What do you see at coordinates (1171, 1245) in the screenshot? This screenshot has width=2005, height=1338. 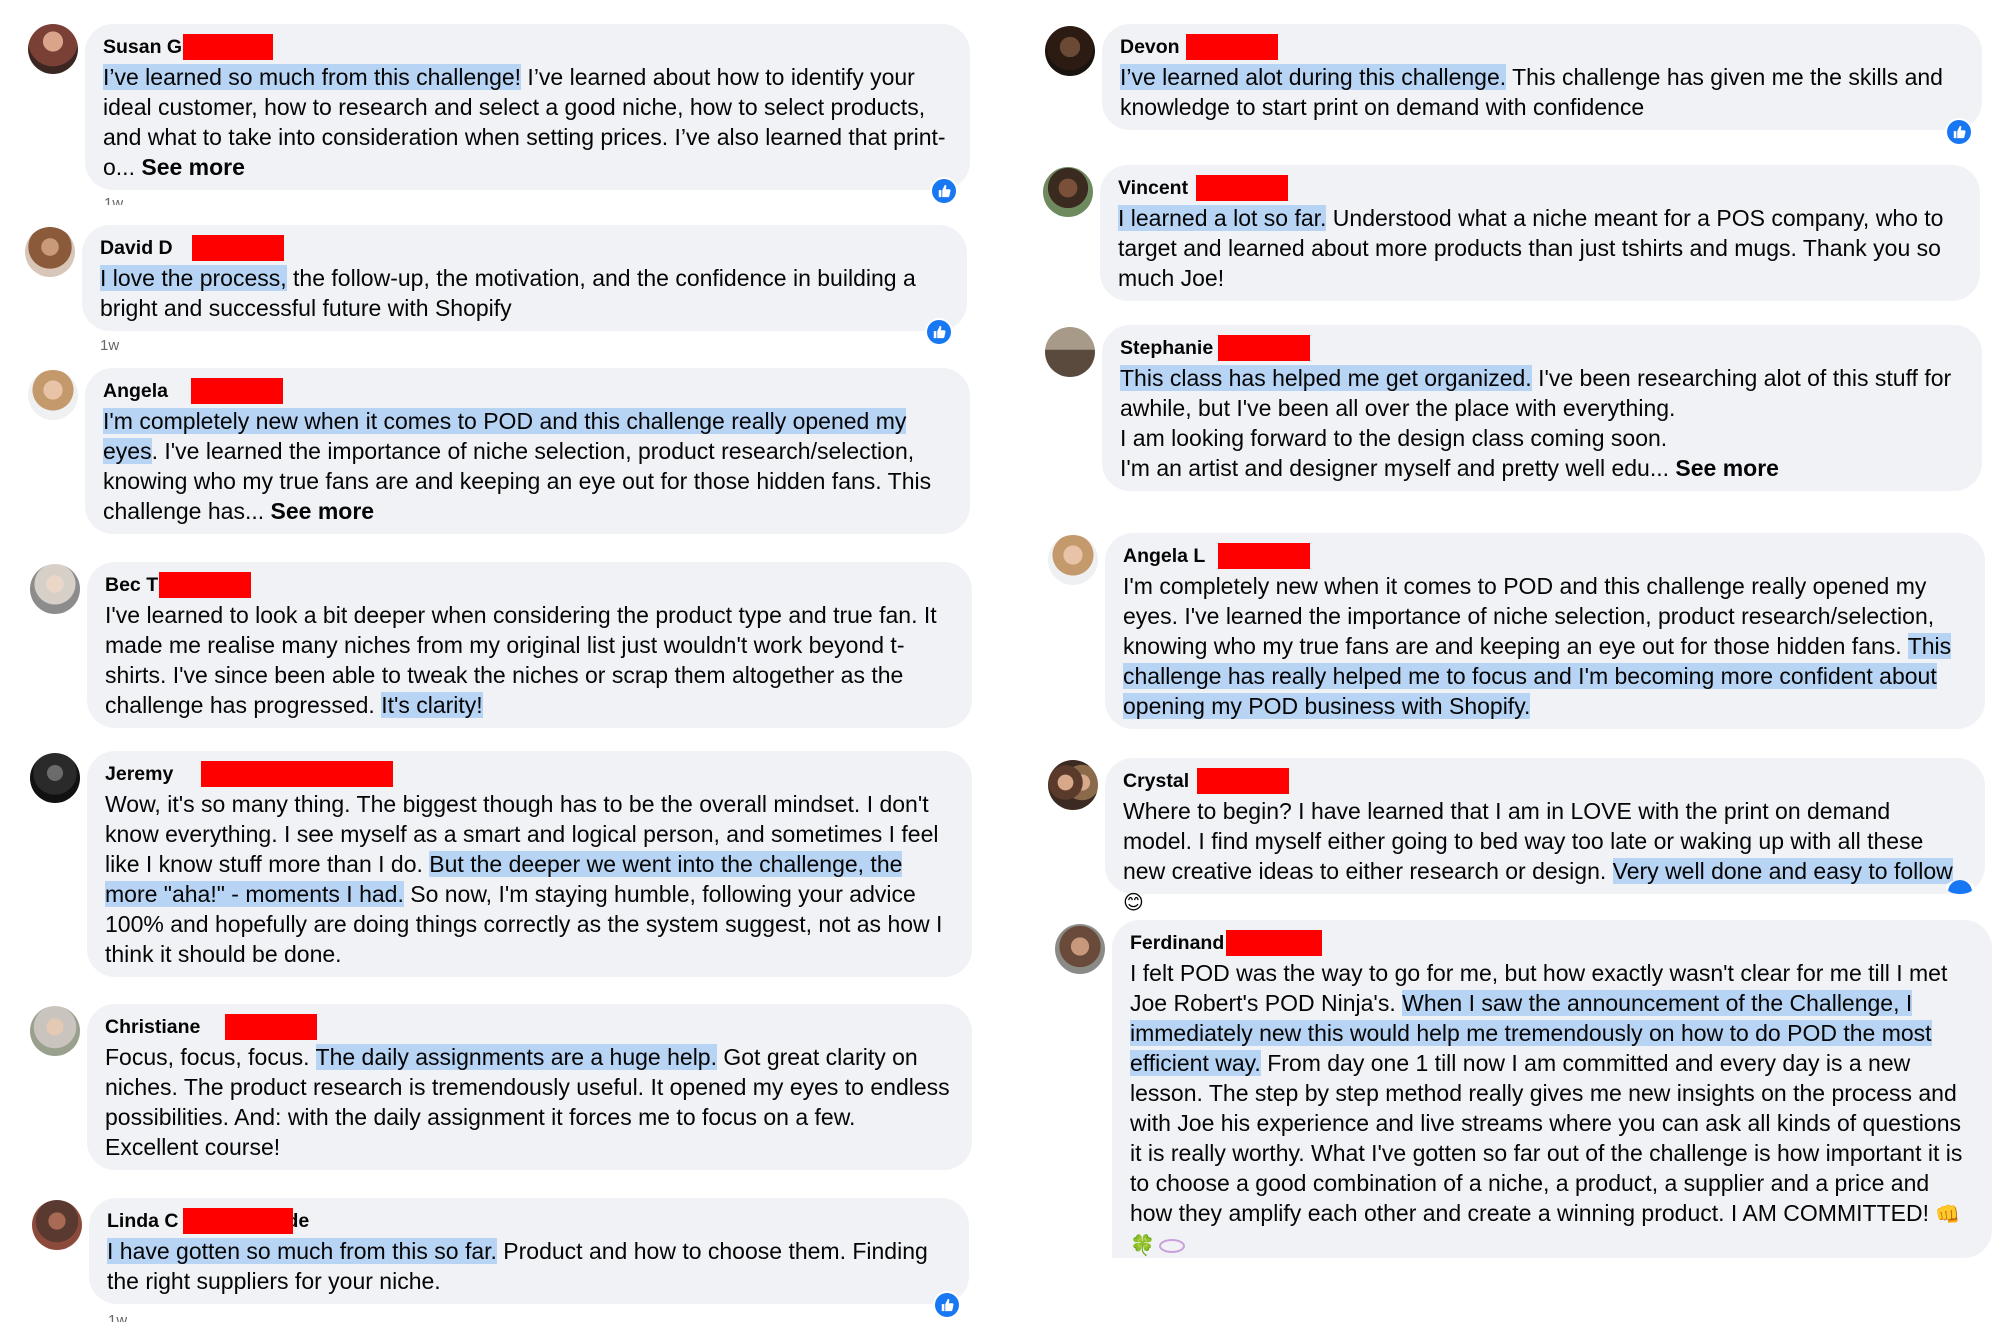 I see `ribbon-icon` at bounding box center [1171, 1245].